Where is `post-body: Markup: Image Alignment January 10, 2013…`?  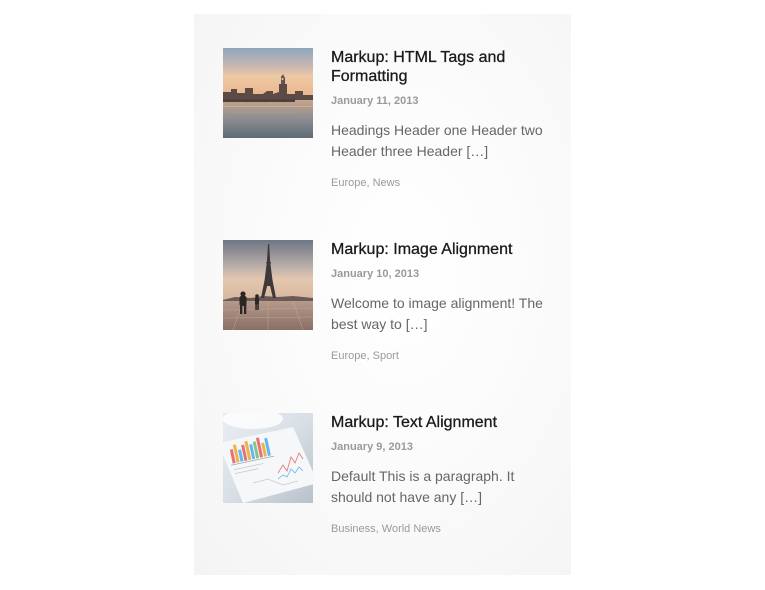
post-body: Markup: Image Alignment January 10, 2013… is located at coordinates (442, 301).